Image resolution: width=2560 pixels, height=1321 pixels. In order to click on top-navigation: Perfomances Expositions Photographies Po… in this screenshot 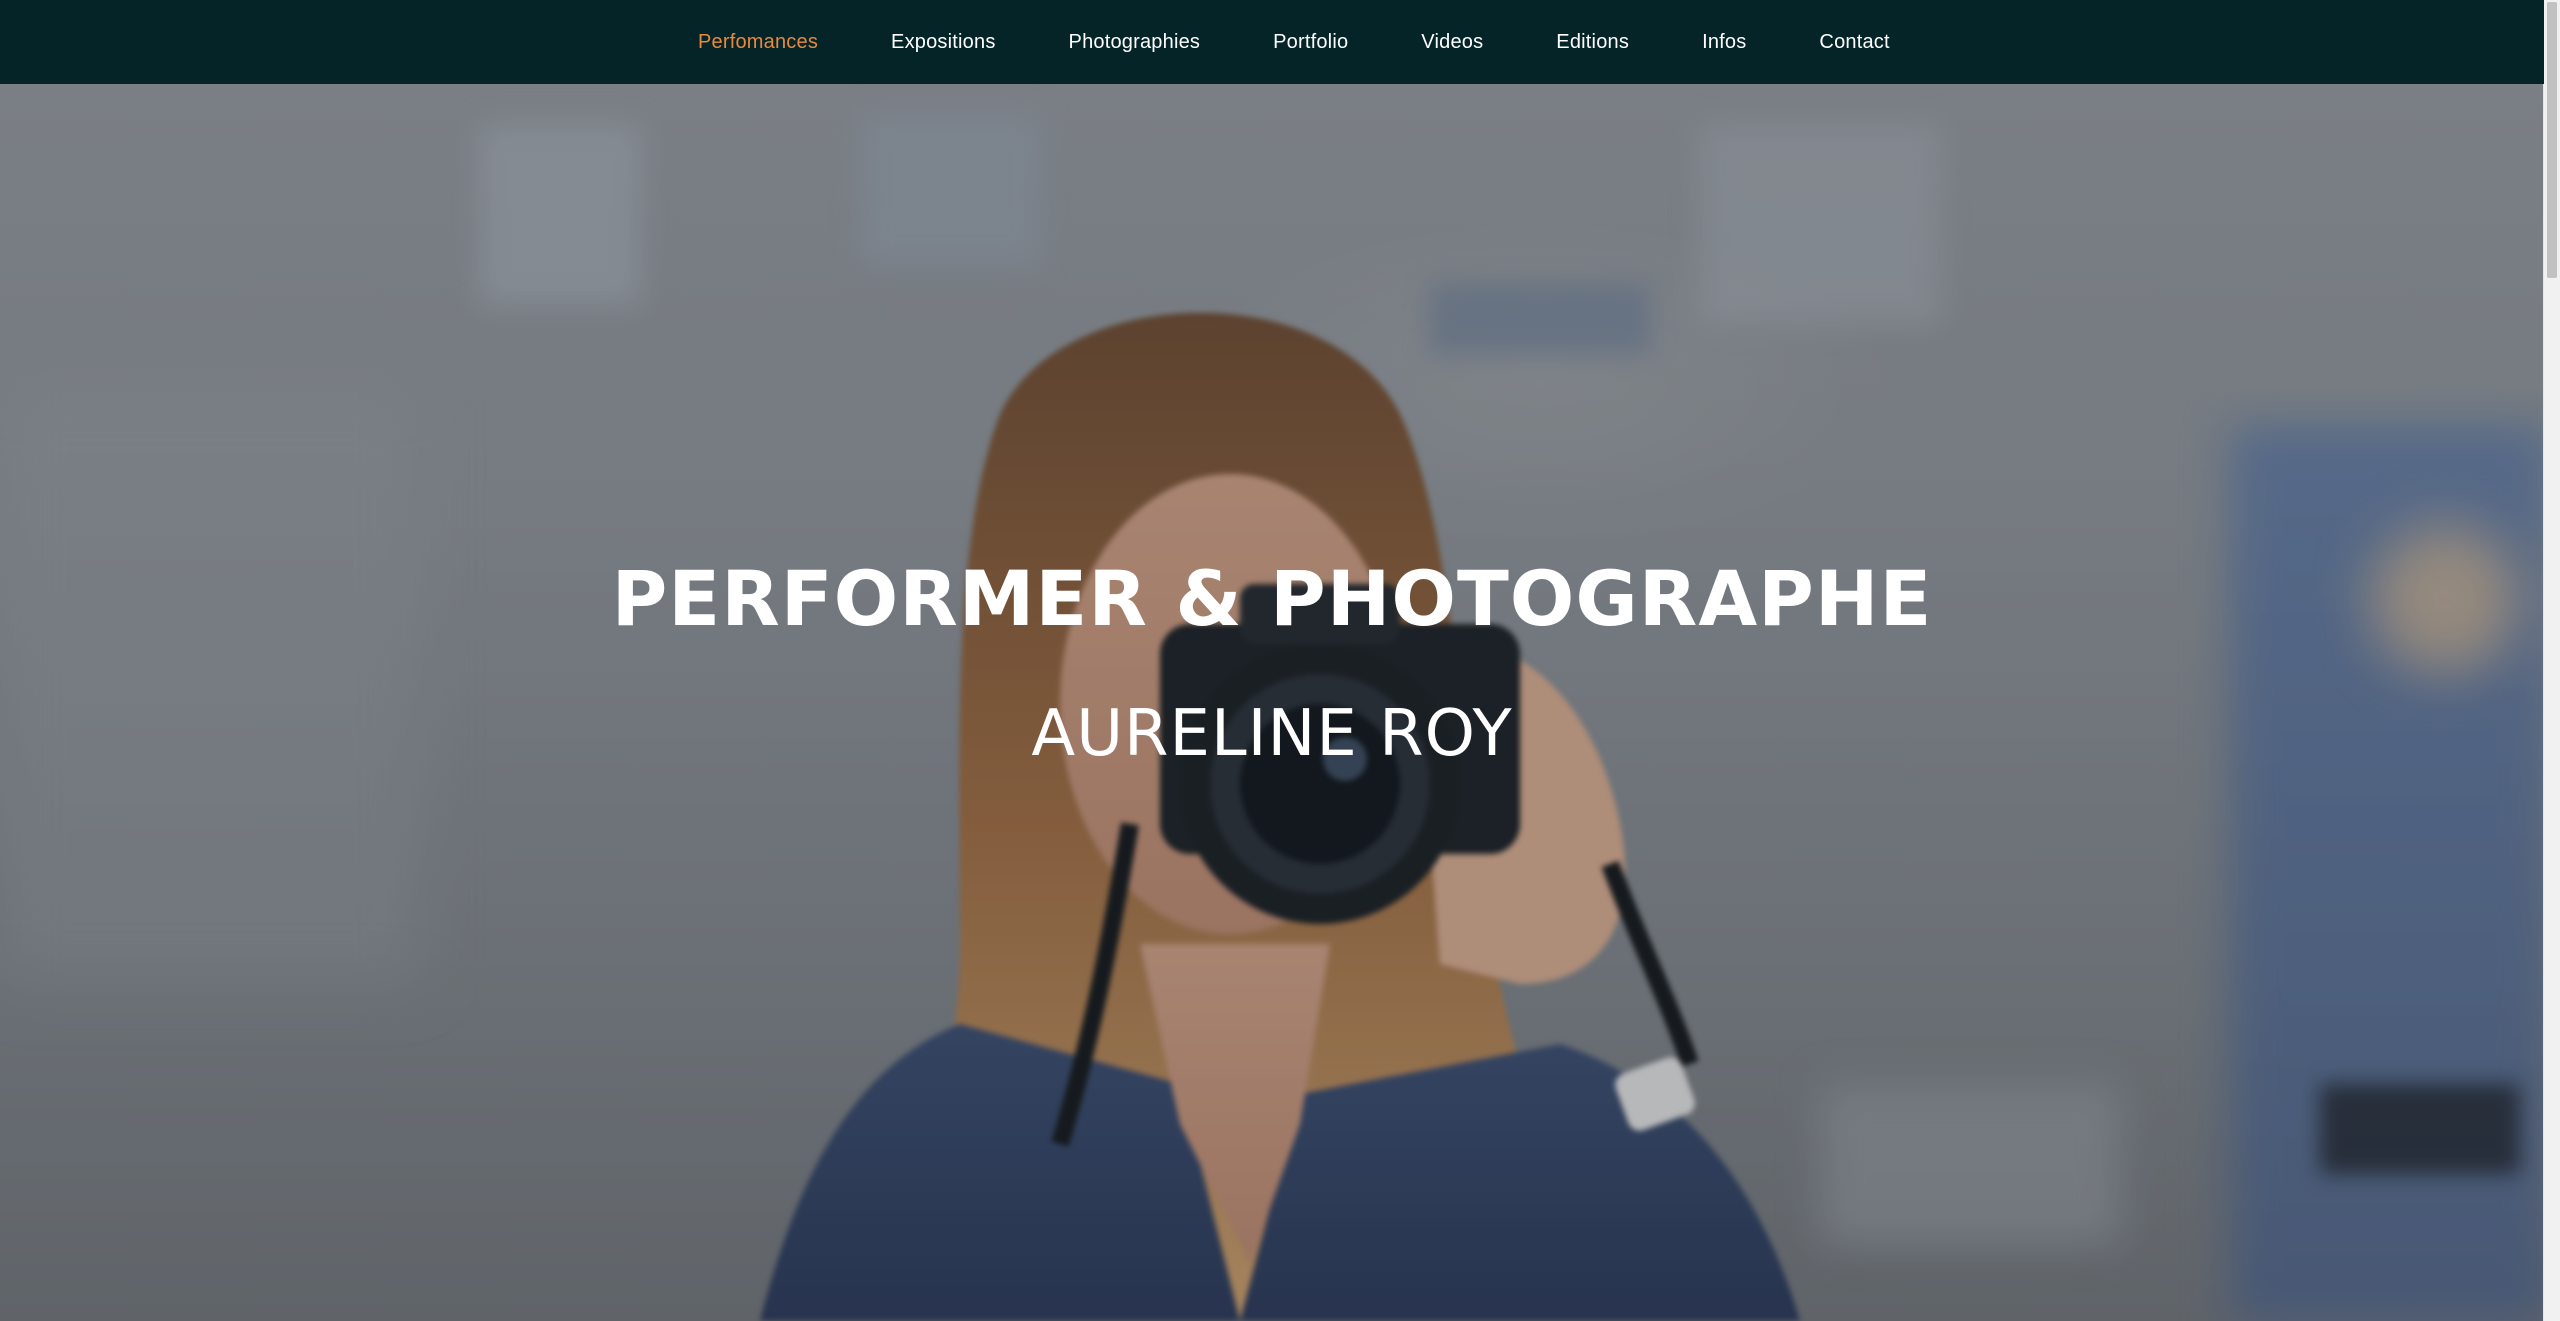, I will do `click(1272, 42)`.